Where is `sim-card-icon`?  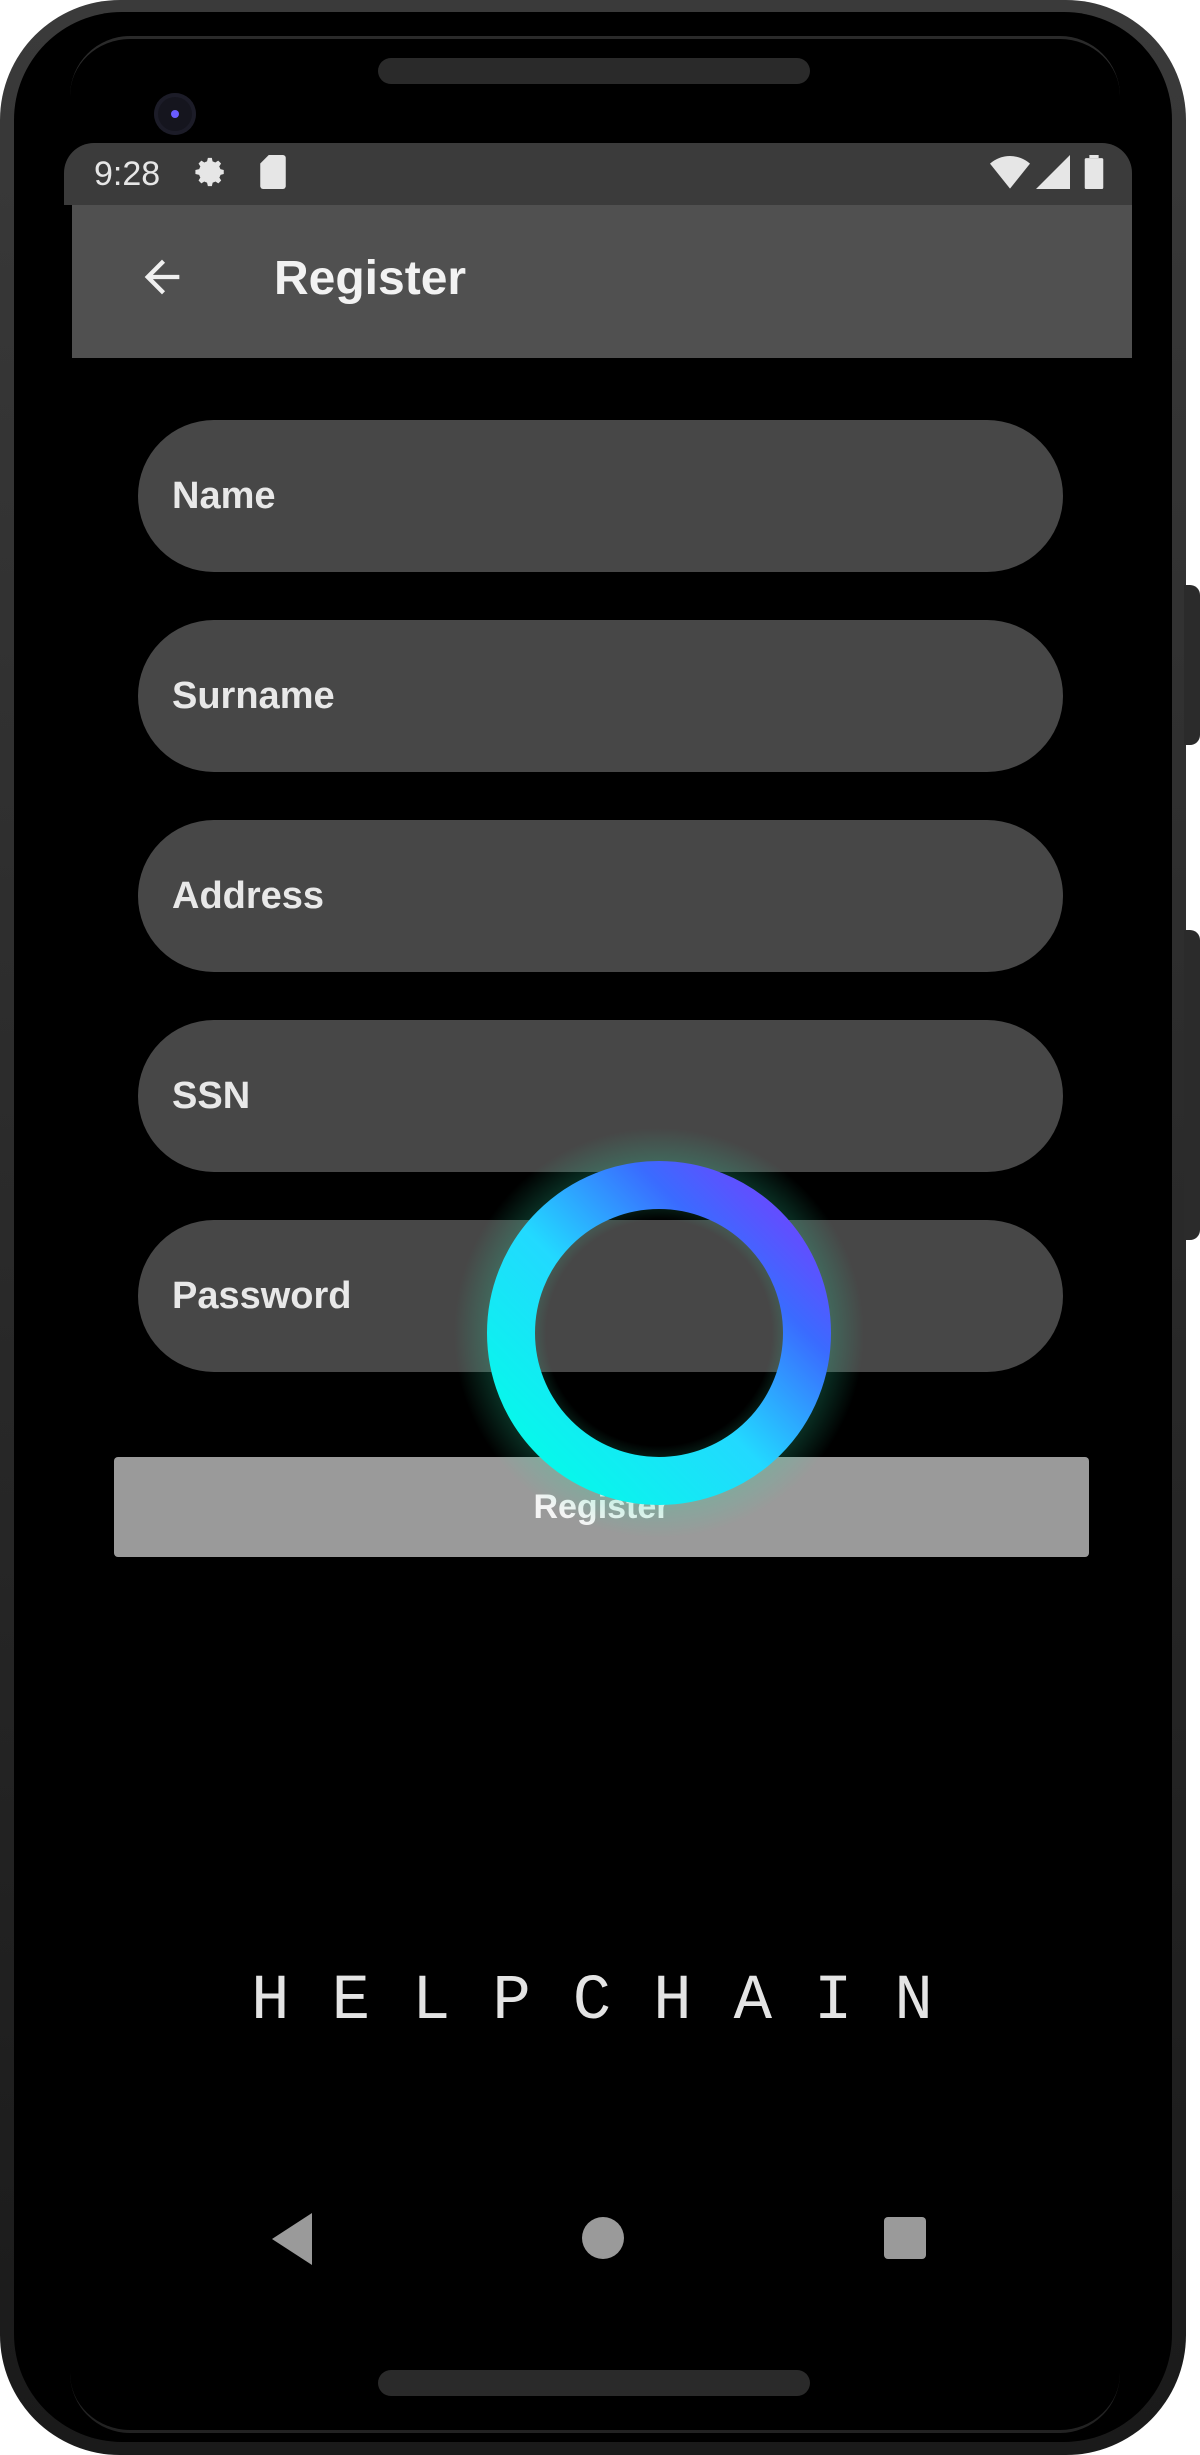 sim-card-icon is located at coordinates (273, 176).